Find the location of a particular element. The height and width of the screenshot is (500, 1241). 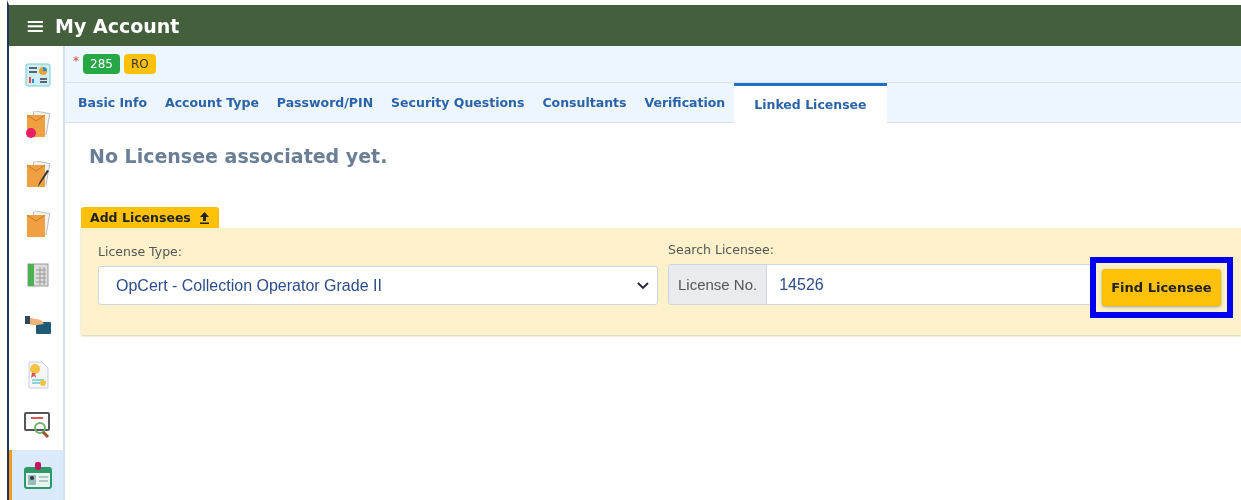

empty-message: No Licensee associated yet. is located at coordinates (239, 156).